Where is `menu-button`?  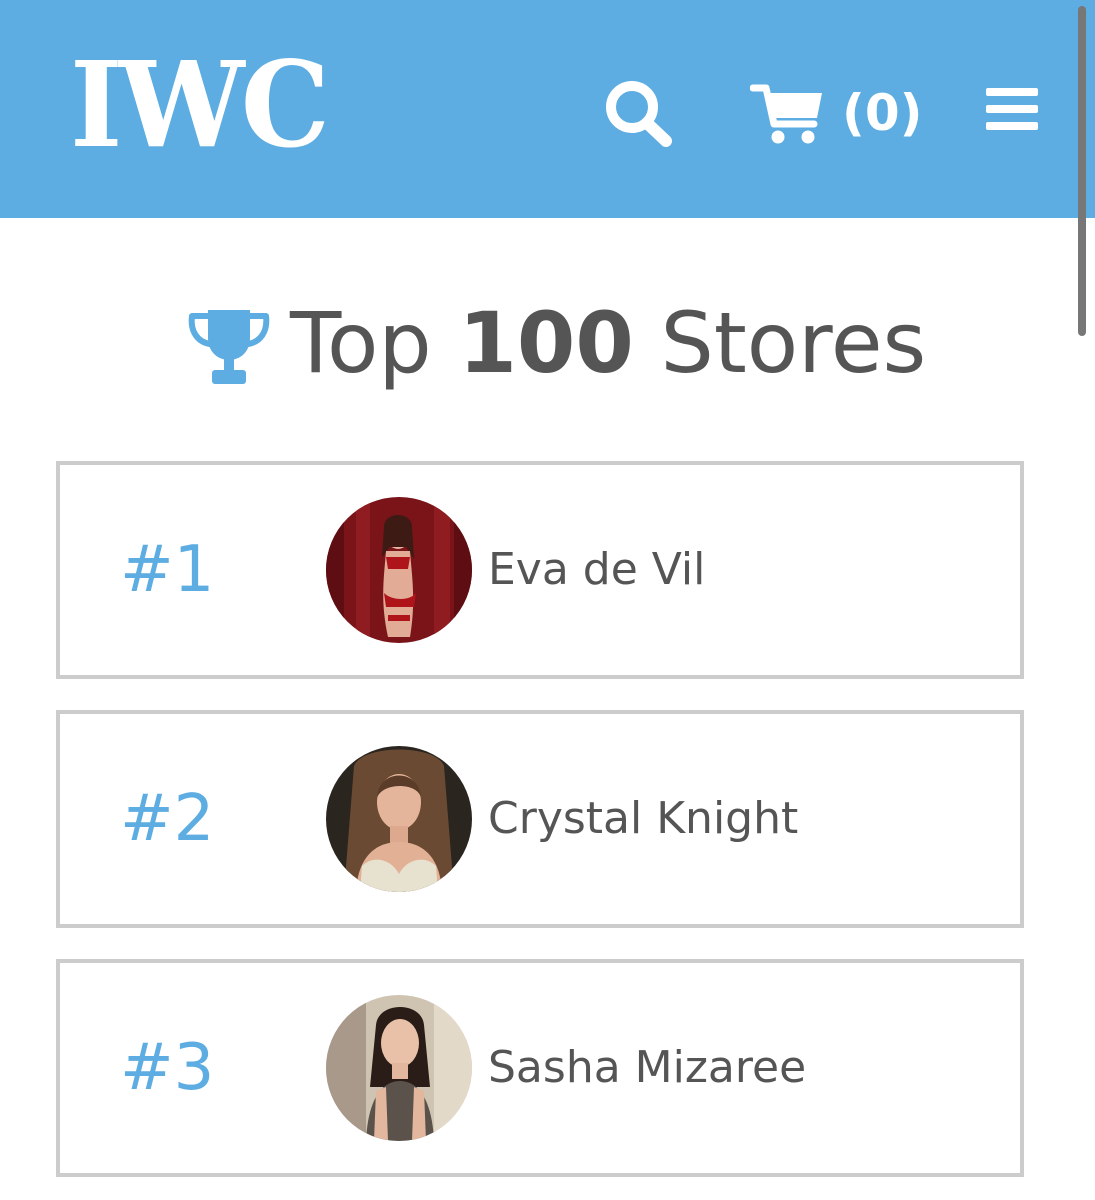
menu-button is located at coordinates (1012, 109).